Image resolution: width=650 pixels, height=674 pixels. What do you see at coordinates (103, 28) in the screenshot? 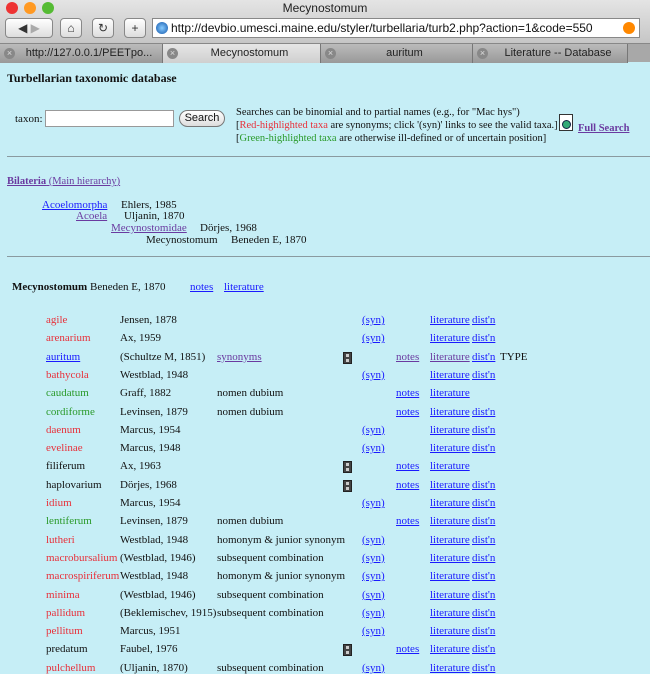
I see `reload-button: ↻` at bounding box center [103, 28].